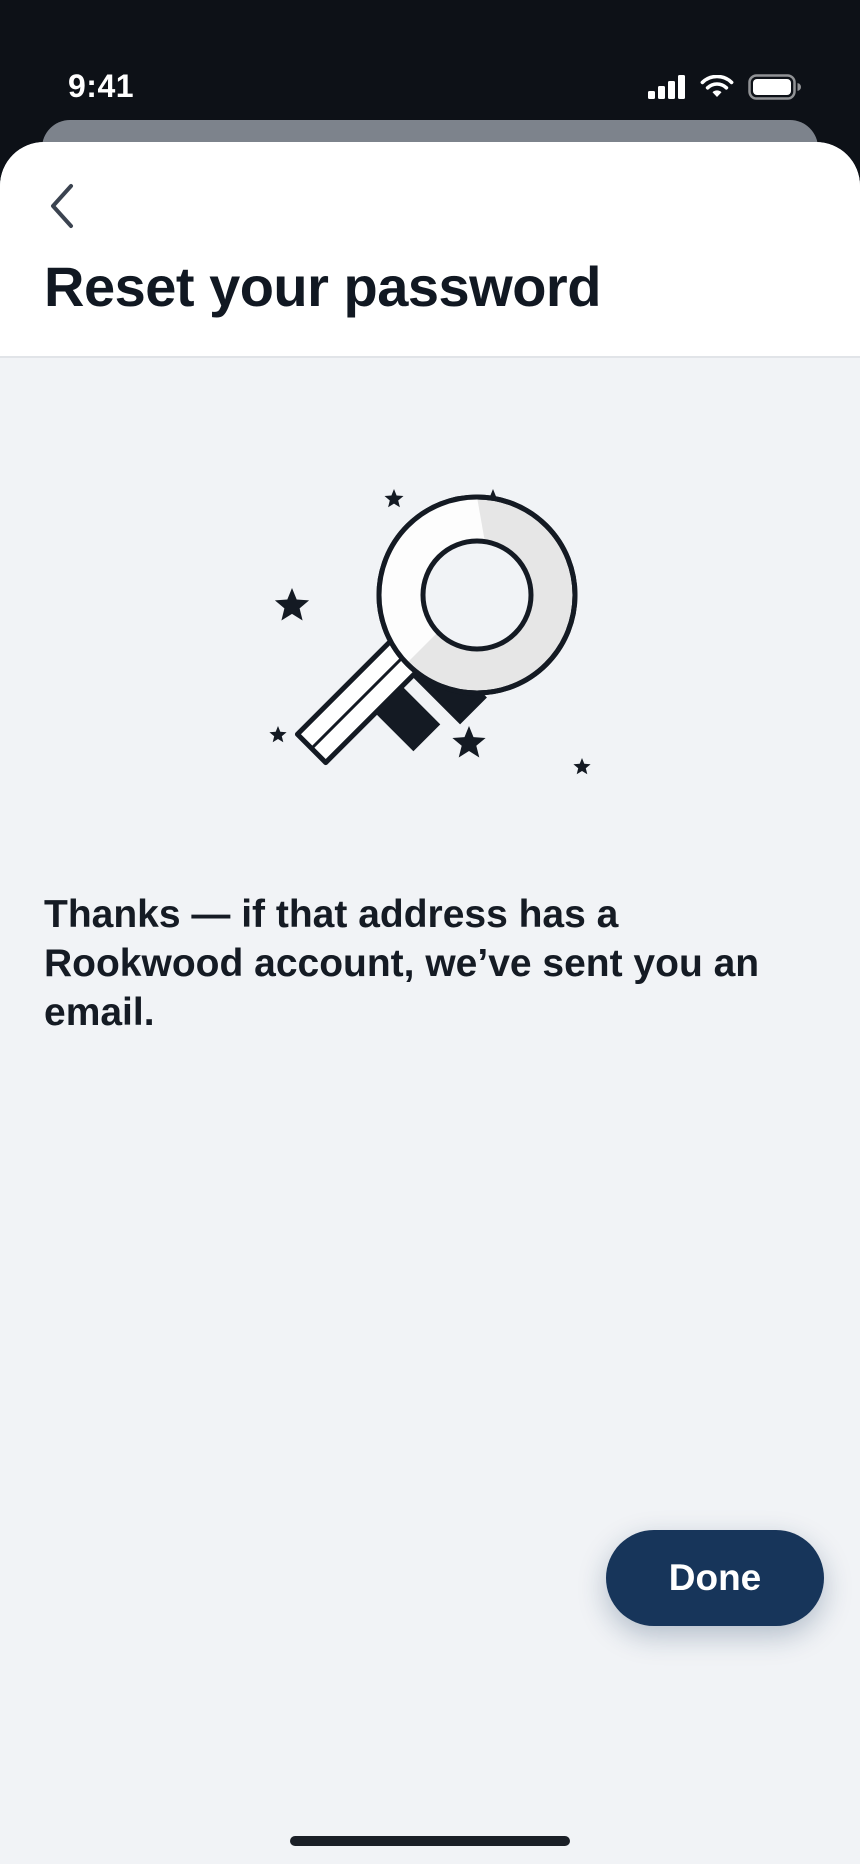 This screenshot has height=1864, width=860. I want to click on battery-icon, so click(775, 87).